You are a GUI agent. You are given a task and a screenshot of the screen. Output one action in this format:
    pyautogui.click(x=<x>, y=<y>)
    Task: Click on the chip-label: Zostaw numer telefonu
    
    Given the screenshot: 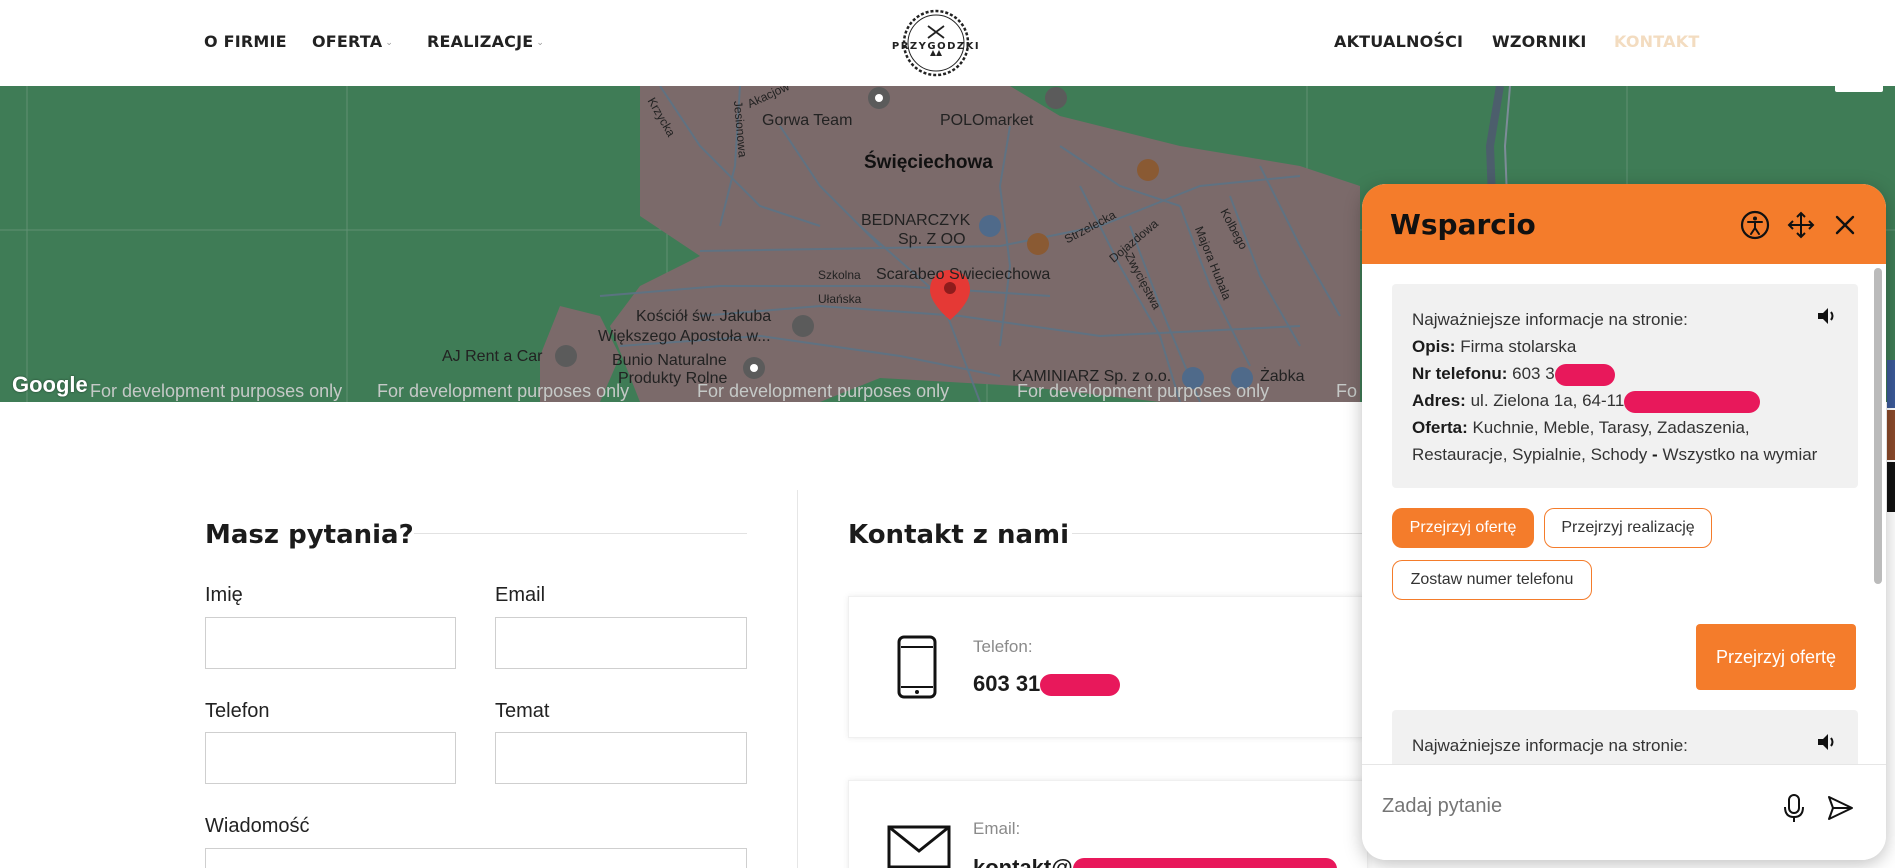 What is the action you would take?
    pyautogui.click(x=1492, y=579)
    